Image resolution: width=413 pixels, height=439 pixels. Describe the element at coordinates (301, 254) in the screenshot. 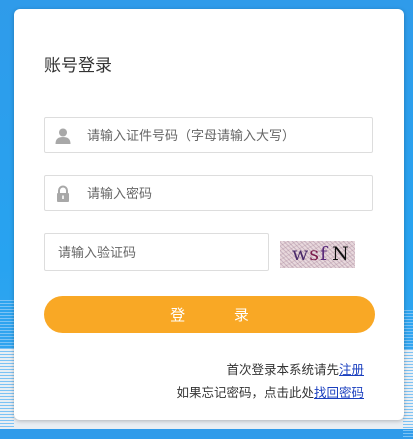

I see `captcha-char: w` at that location.